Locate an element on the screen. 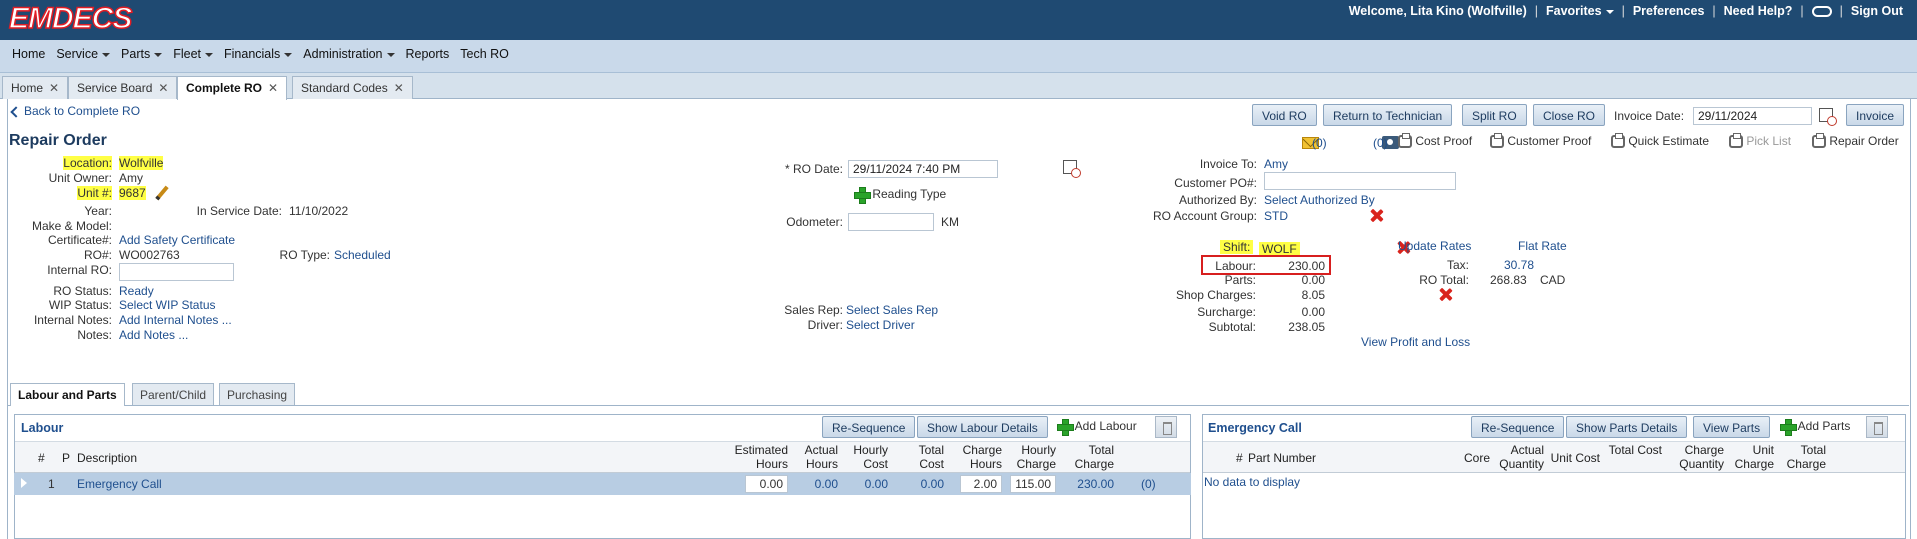 The image size is (1917, 539). location-value: Wolfville is located at coordinates (141, 163).